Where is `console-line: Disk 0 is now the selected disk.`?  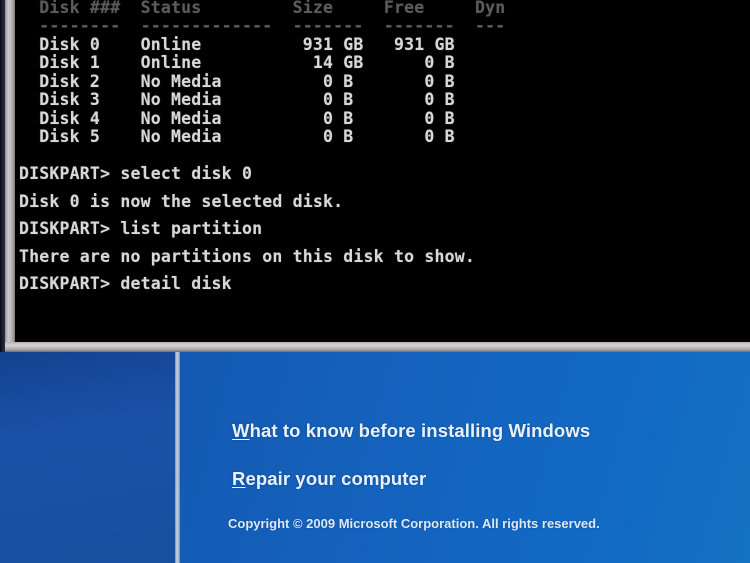 console-line: Disk 0 is now the selected disk. is located at coordinates (181, 201).